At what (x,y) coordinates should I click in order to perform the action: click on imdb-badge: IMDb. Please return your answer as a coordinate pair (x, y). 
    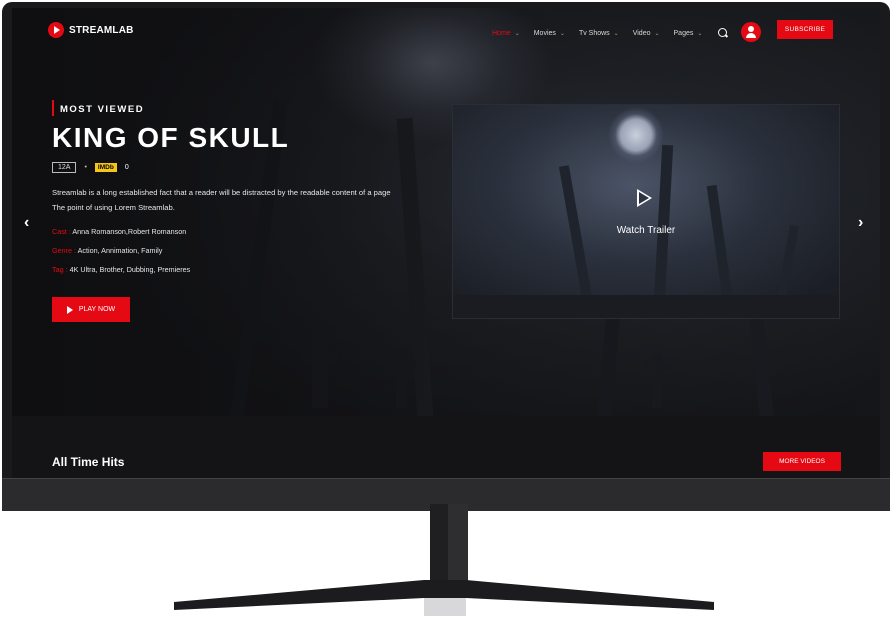
    Looking at the image, I should click on (105, 167).